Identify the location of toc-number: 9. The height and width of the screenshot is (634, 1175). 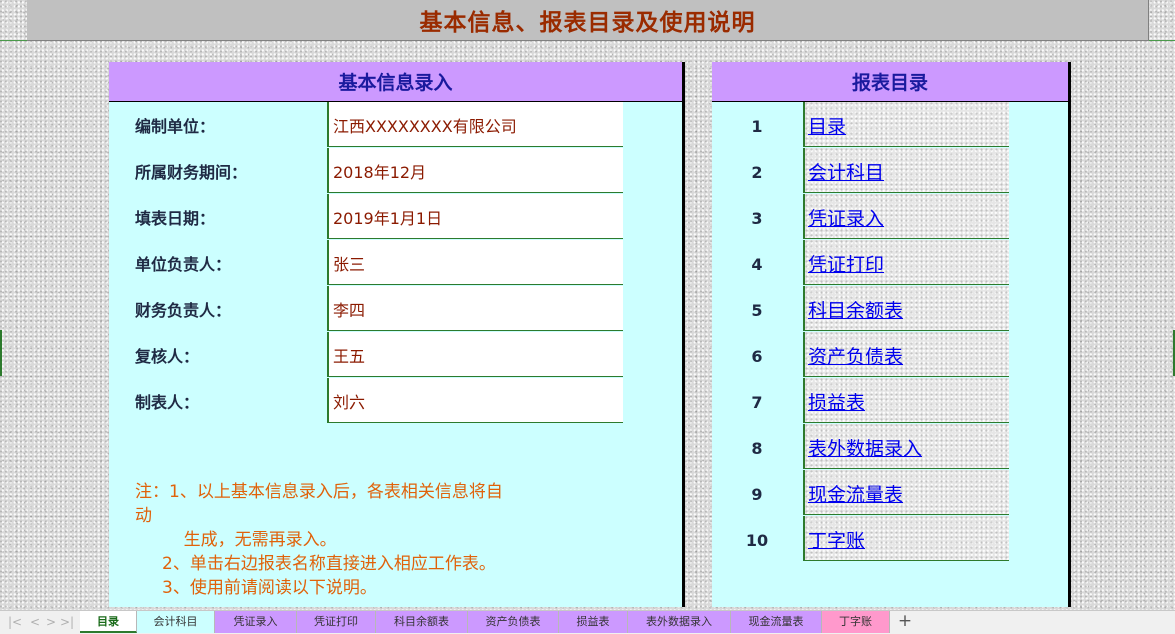
(757, 494).